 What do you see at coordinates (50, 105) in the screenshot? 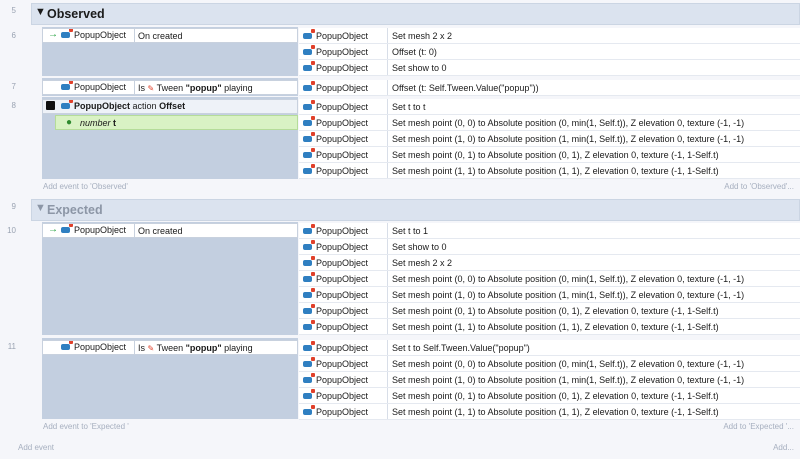
I see `puzzle-icon` at bounding box center [50, 105].